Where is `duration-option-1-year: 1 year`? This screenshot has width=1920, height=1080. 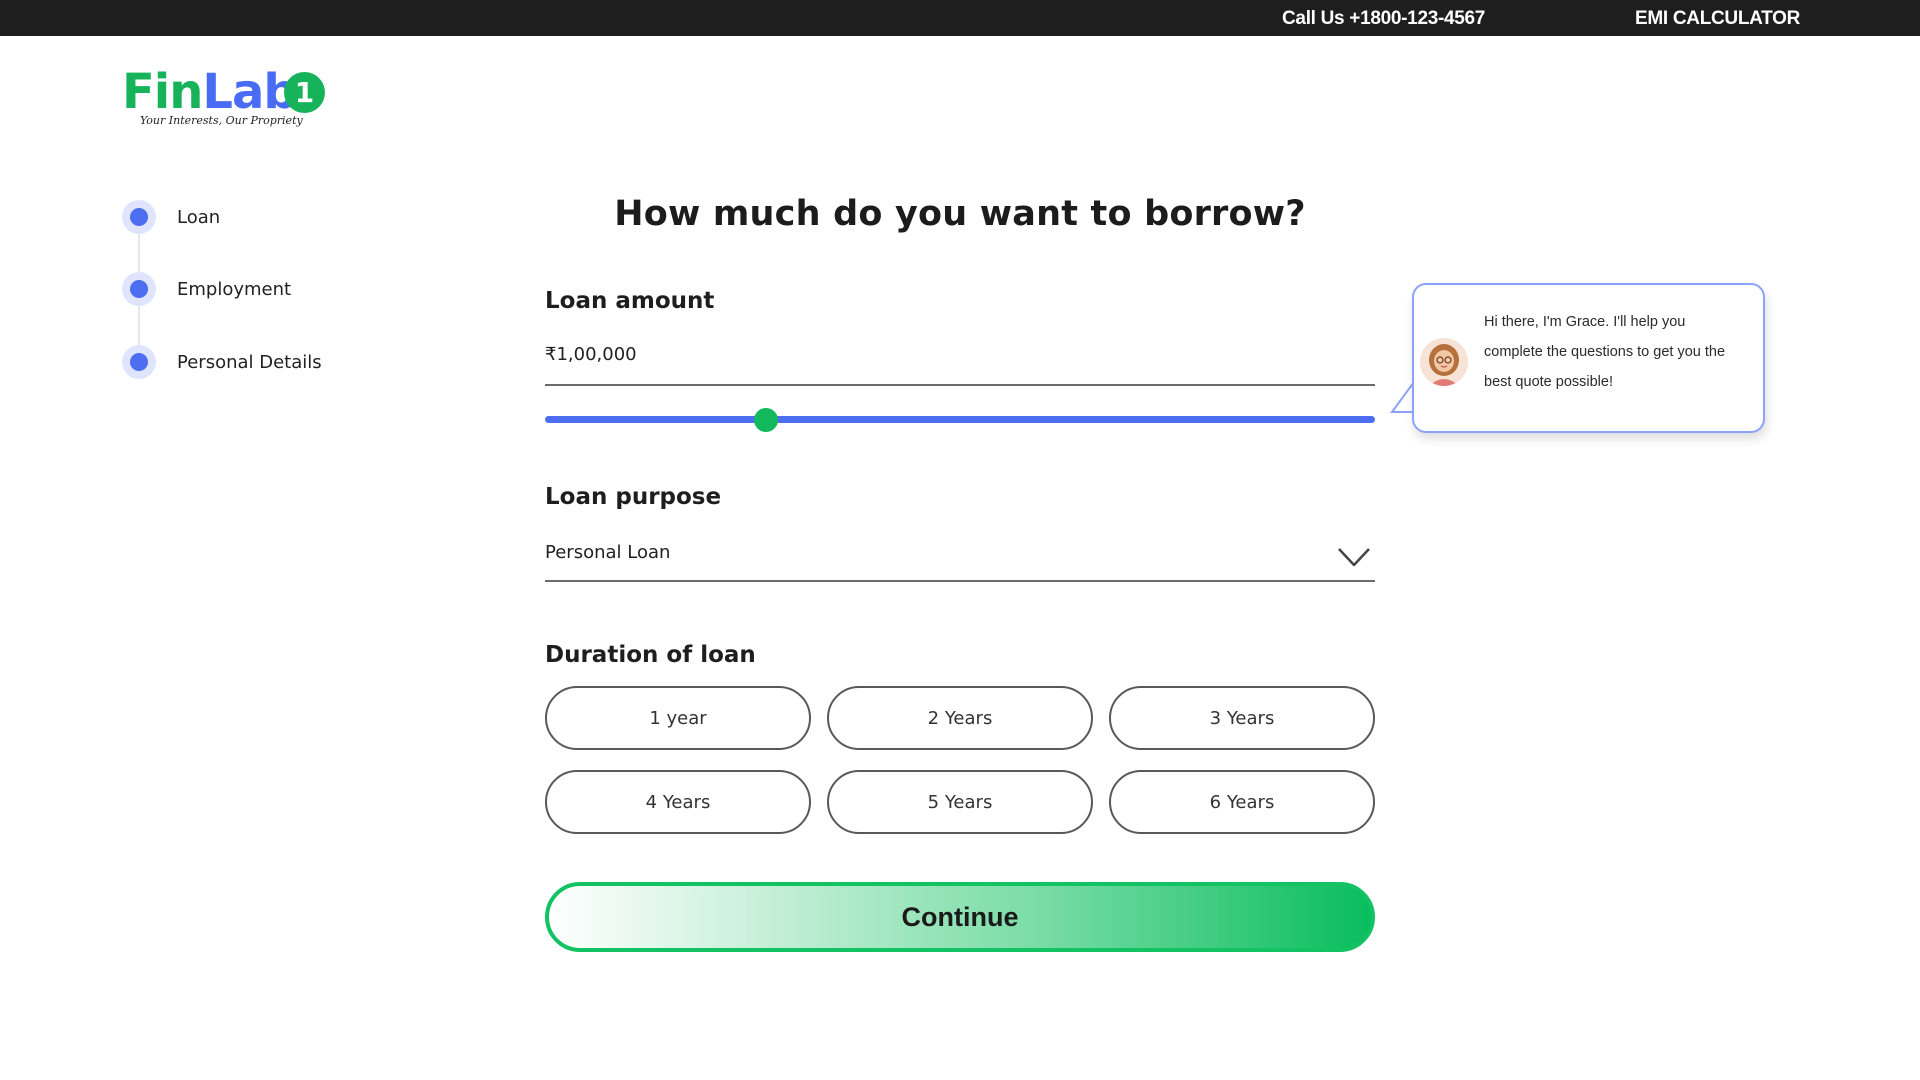 duration-option-1-year: 1 year is located at coordinates (678, 718).